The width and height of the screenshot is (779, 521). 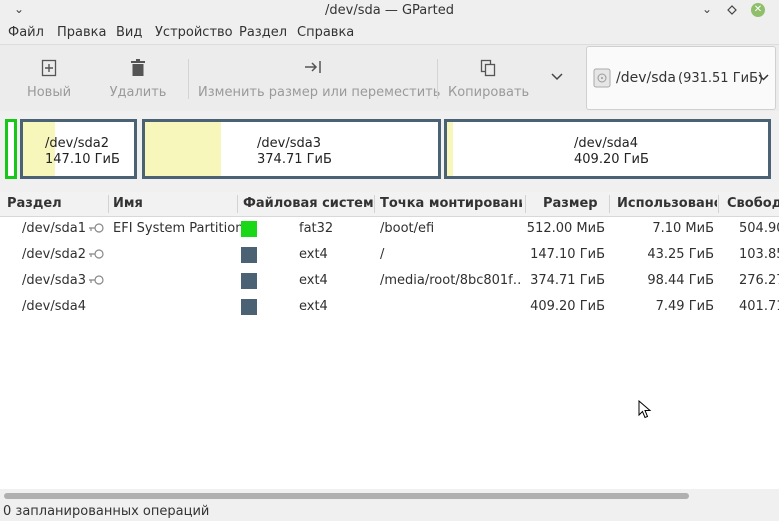 What do you see at coordinates (319, 78) in the screenshot?
I see `resize-move-button: Изменить размер или переместить` at bounding box center [319, 78].